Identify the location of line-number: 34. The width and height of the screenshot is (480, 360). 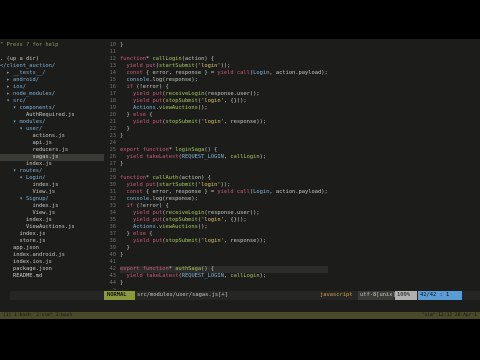
(113, 213).